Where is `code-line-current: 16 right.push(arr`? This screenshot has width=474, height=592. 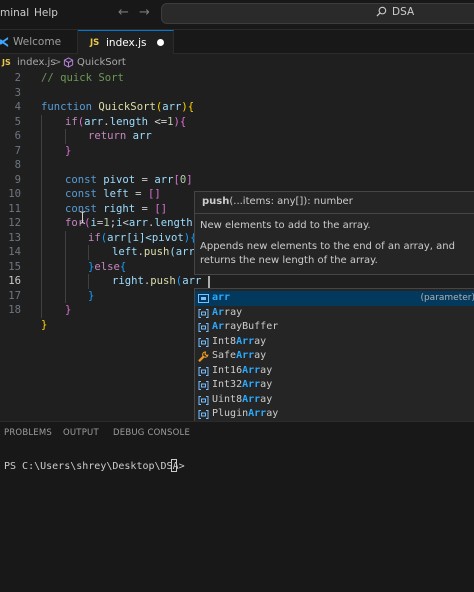
code-line-current: 16 right.push(arr is located at coordinates (237, 281).